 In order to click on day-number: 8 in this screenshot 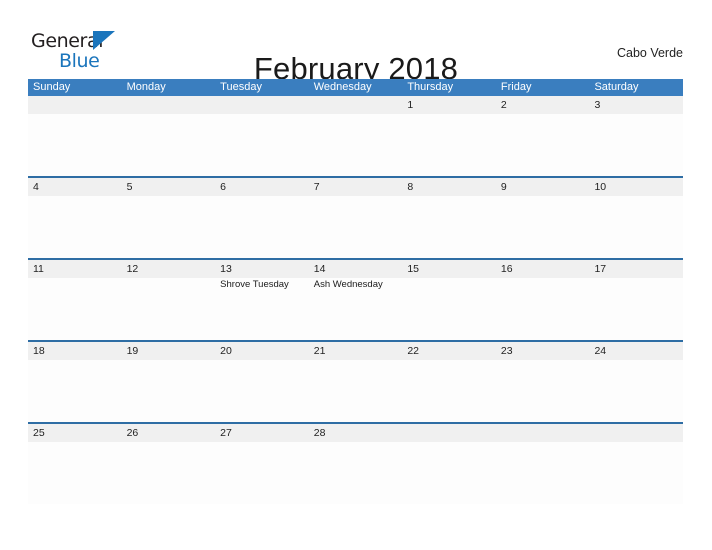, I will do `click(410, 187)`.